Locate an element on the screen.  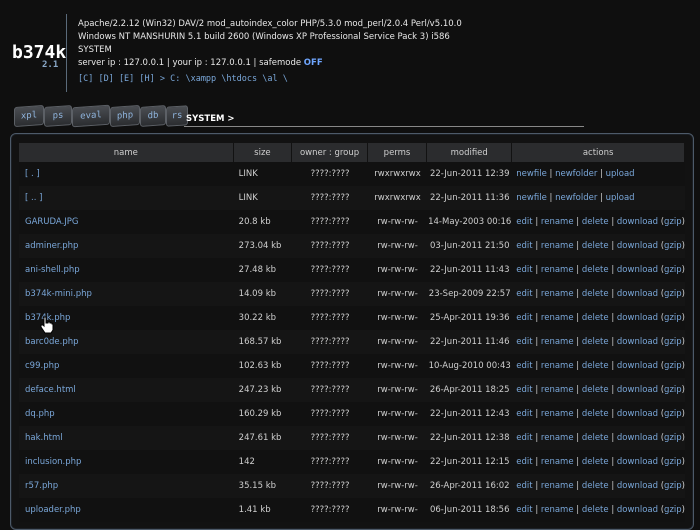
tab-ps: ps is located at coordinates (58, 116).